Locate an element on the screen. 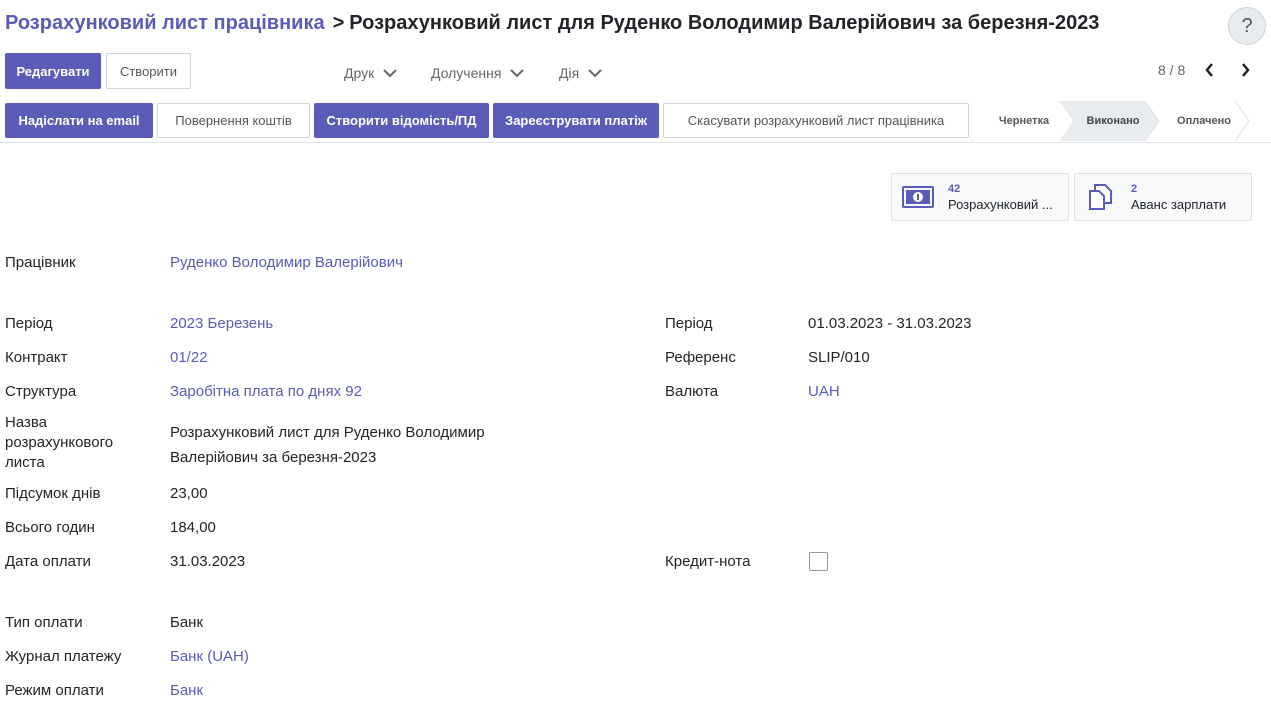 Image resolution: width=1271 pixels, height=712 pixels. date-range-field: 01.03.2023 - 31.03.2023 is located at coordinates (889, 323).